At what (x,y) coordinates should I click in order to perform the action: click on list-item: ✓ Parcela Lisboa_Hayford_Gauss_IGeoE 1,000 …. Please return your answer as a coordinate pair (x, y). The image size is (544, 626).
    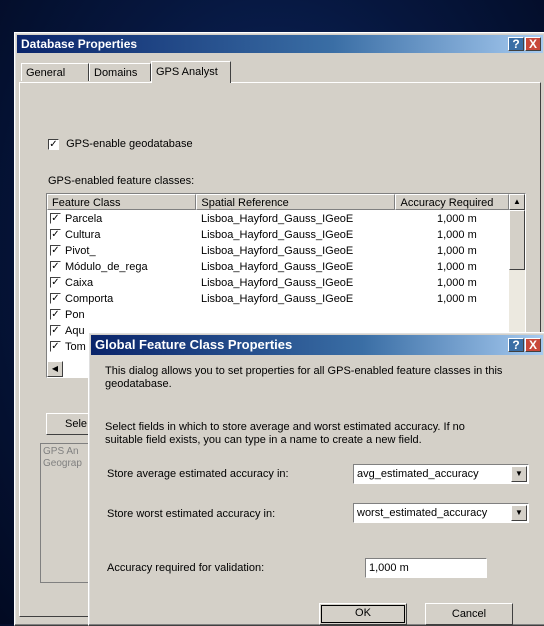
    Looking at the image, I should click on (278, 219).